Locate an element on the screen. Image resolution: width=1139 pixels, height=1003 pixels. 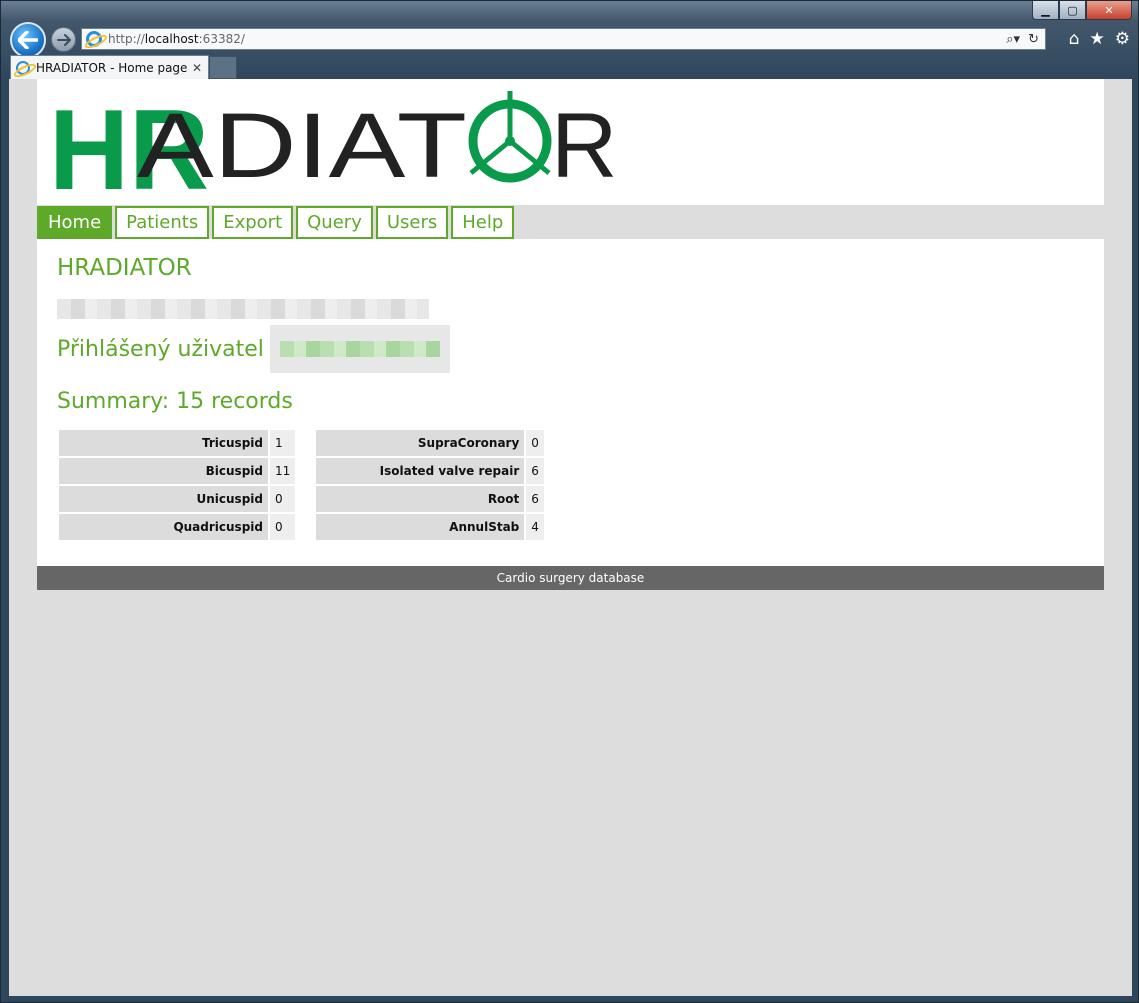
table-row: Tricuspid 1 is located at coordinates (177, 443).